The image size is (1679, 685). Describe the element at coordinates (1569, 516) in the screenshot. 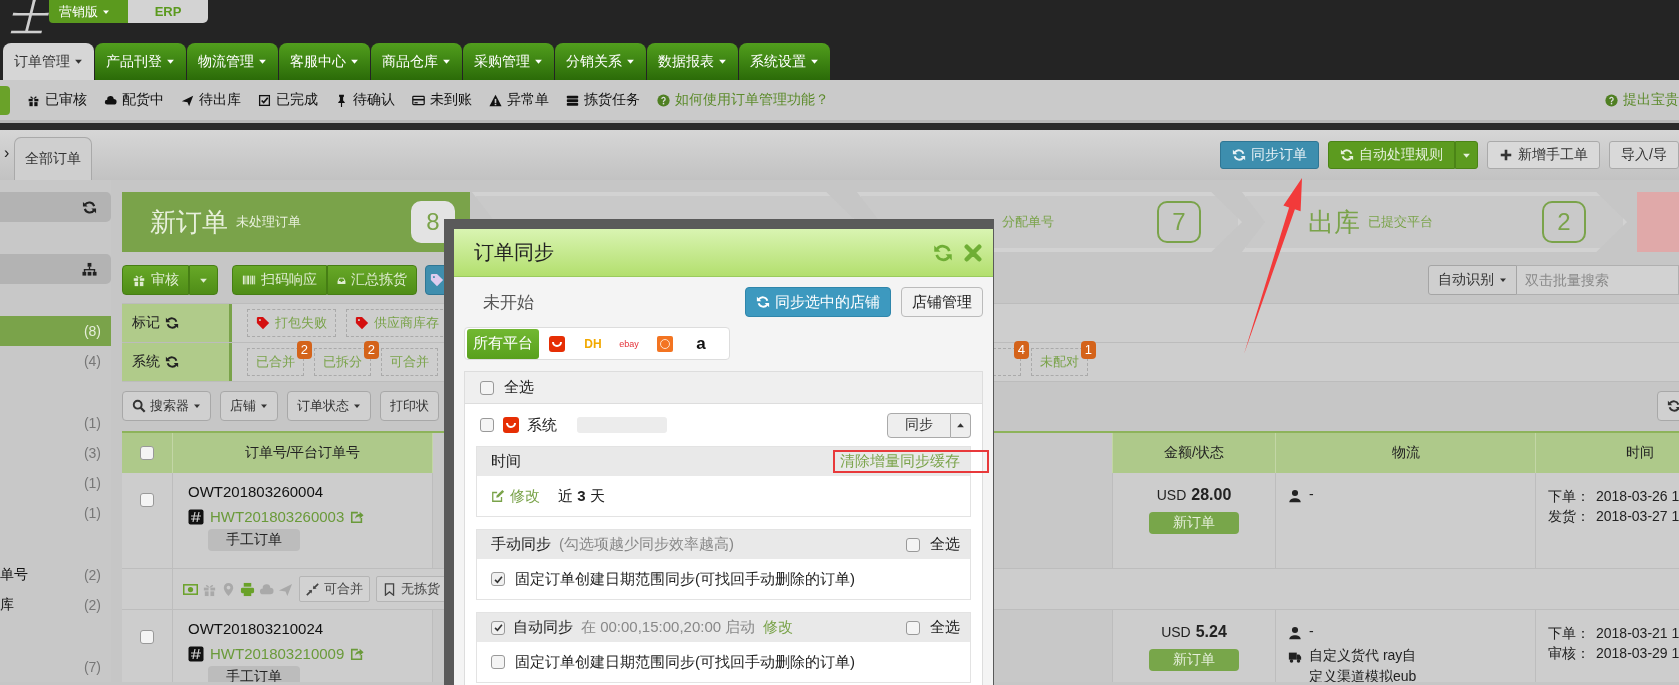

I see `time-label: 发货：` at that location.